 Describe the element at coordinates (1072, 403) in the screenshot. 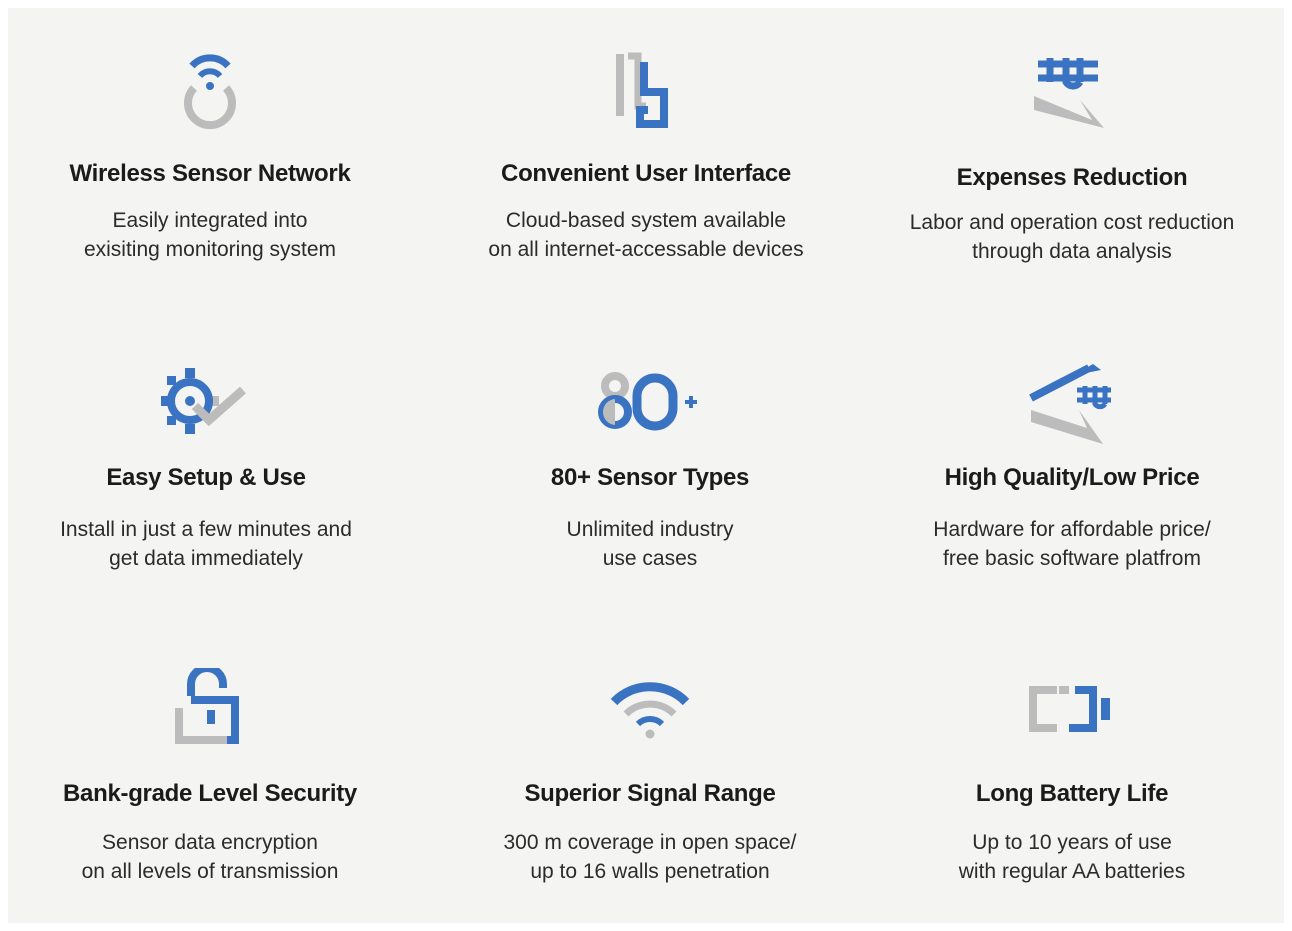

I see `quality-price-icon` at that location.